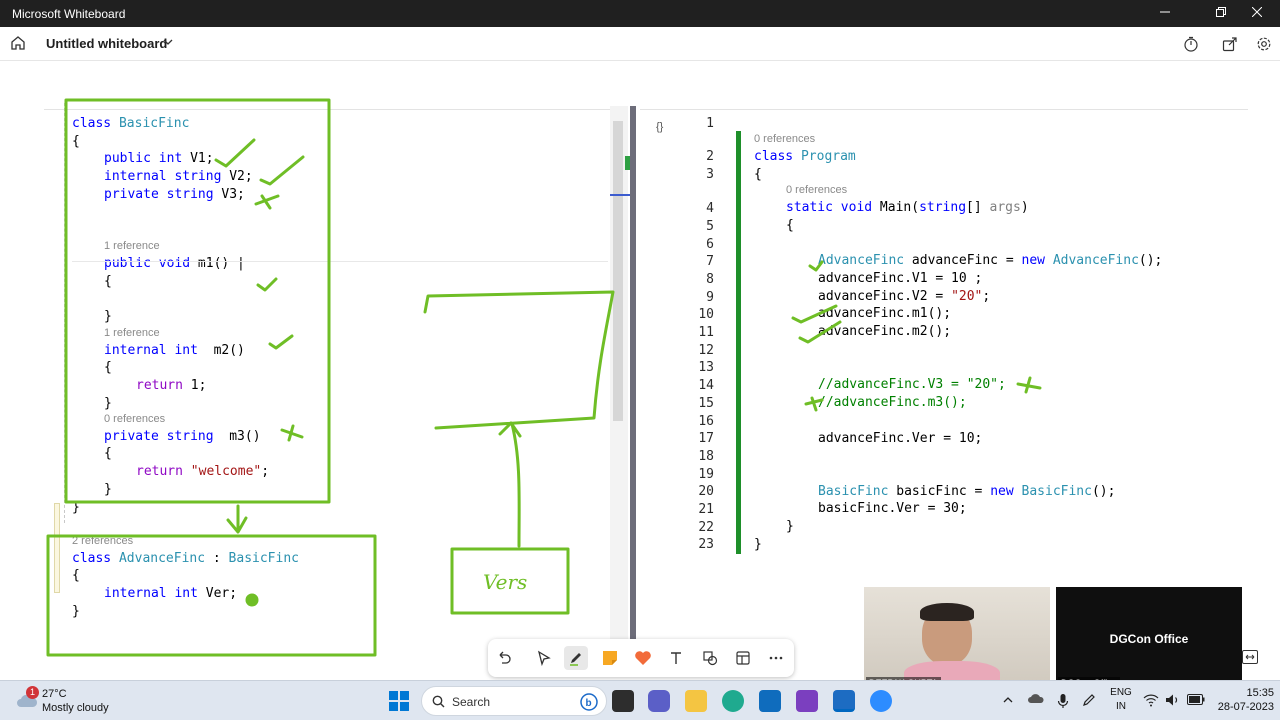 The width and height of the screenshot is (1280, 720). I want to click on taskbar-search: Search b, so click(514, 701).